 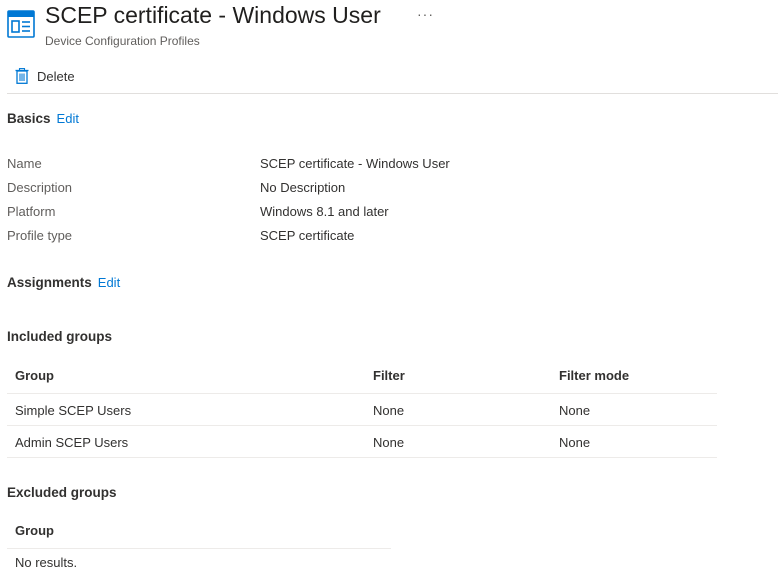 I want to click on toolbar-divider, so click(x=392, y=93).